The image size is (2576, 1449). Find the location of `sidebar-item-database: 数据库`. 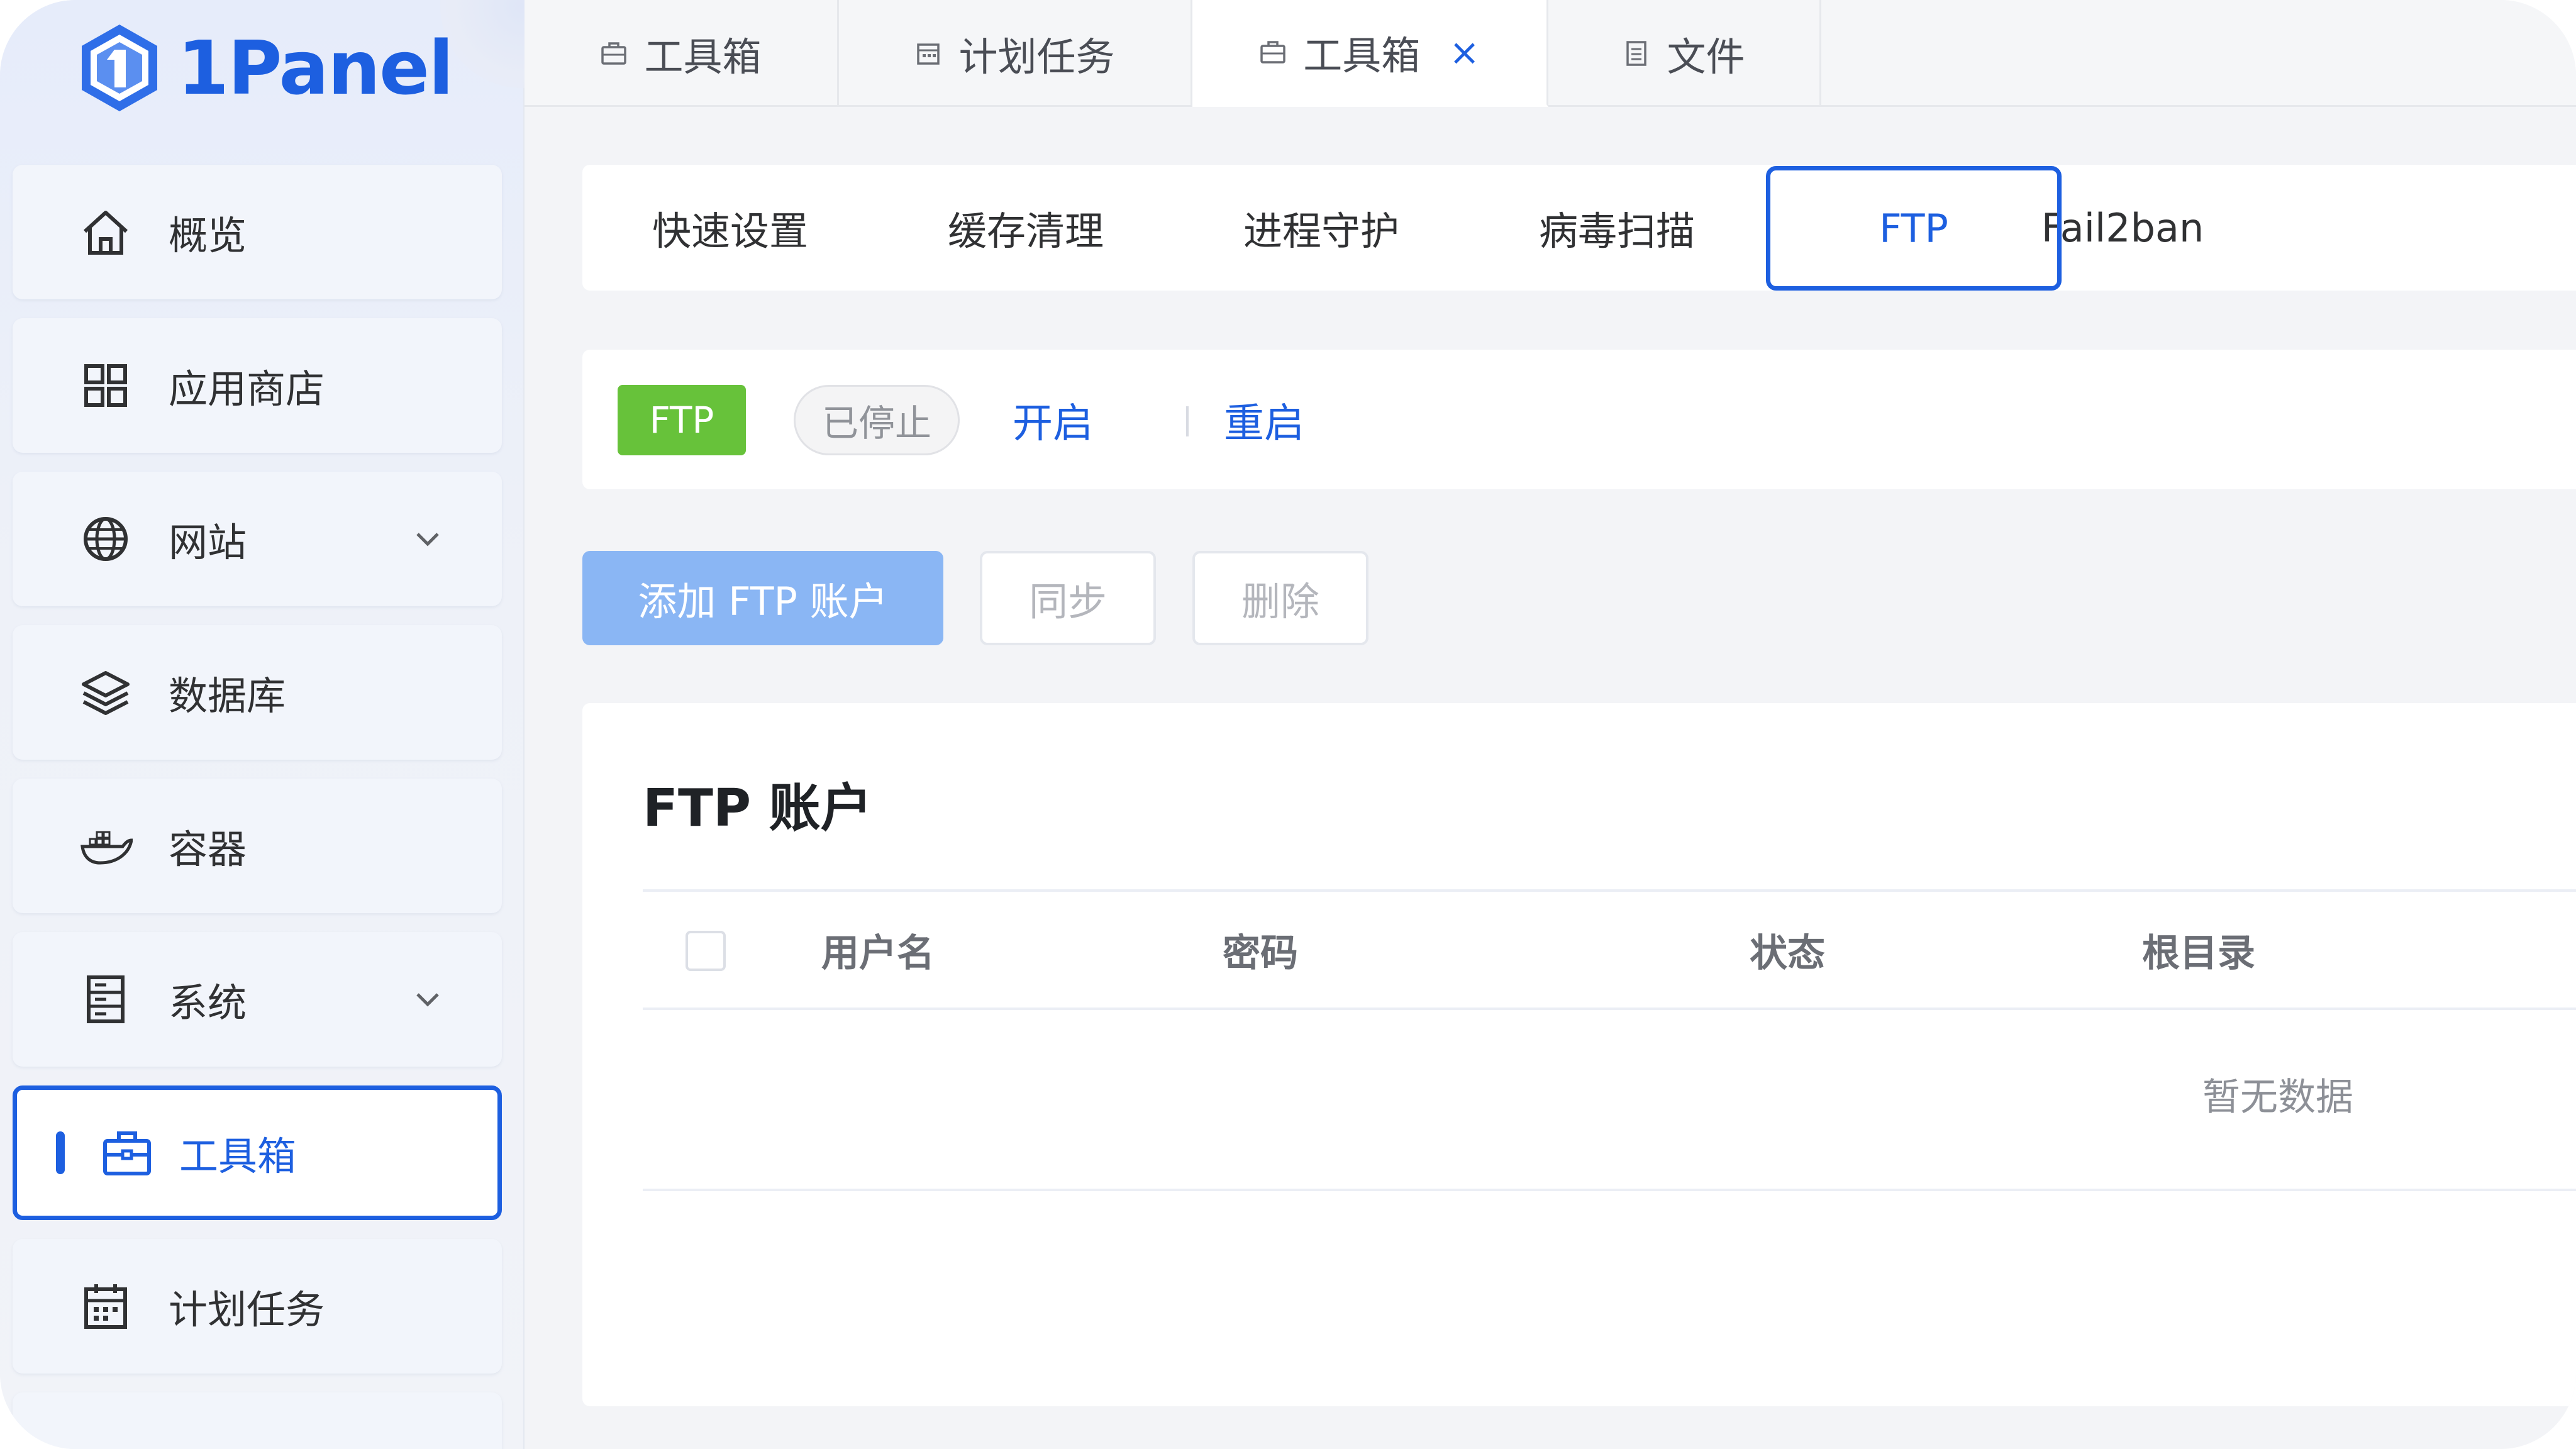

sidebar-item-database: 数据库 is located at coordinates (257, 692).